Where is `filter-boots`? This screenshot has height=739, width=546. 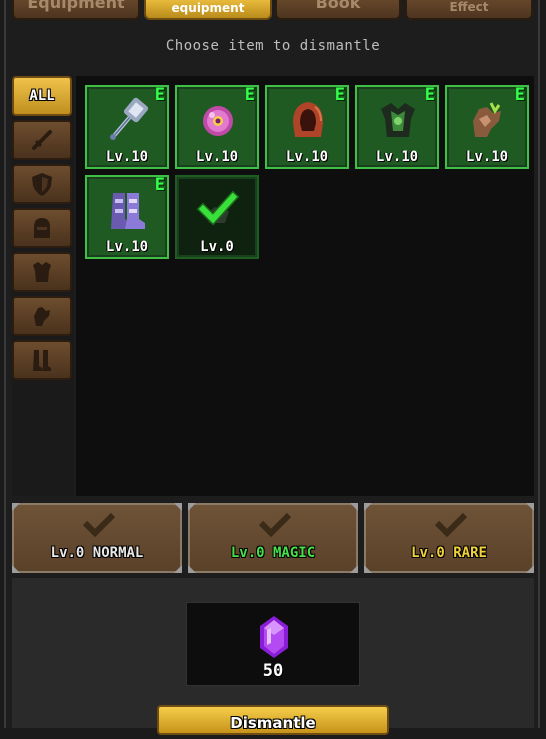 filter-boots is located at coordinates (42, 360).